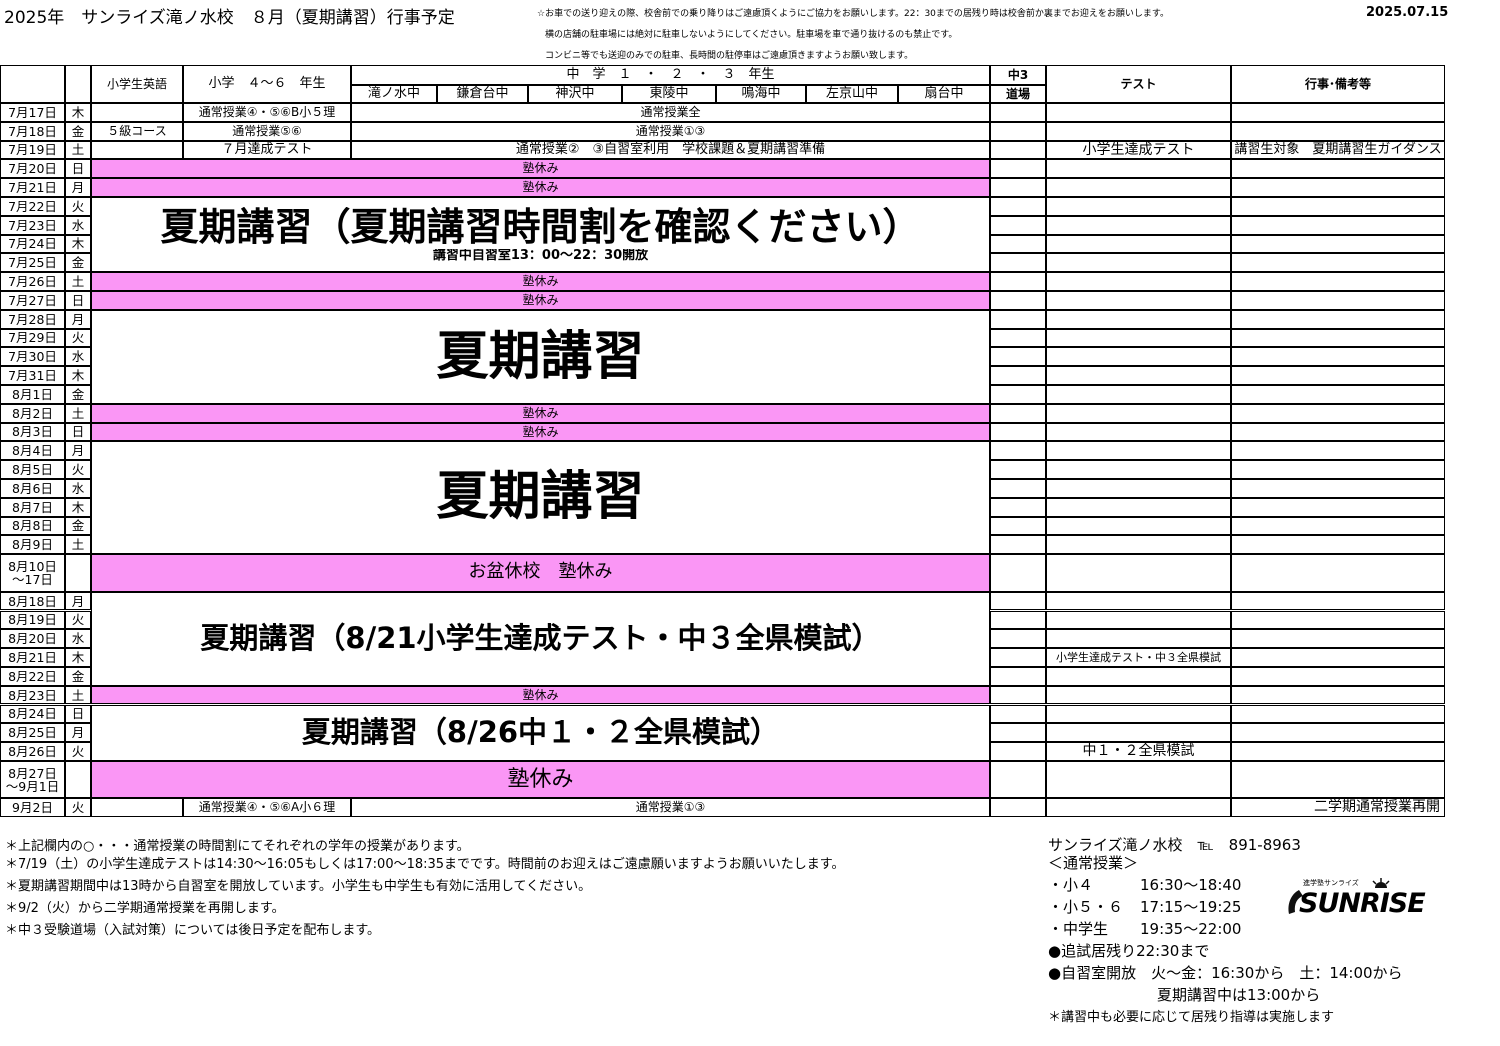 The height and width of the screenshot is (1046, 1500). What do you see at coordinates (1331, 883) in the screenshot?
I see `logo-small-text: 進学塾サンライズ` at bounding box center [1331, 883].